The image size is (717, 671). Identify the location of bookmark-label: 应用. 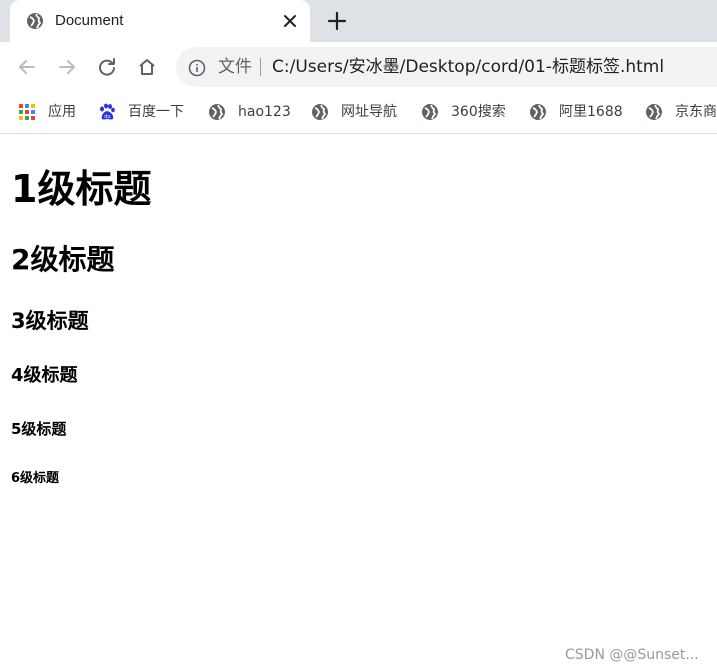
(62, 112).